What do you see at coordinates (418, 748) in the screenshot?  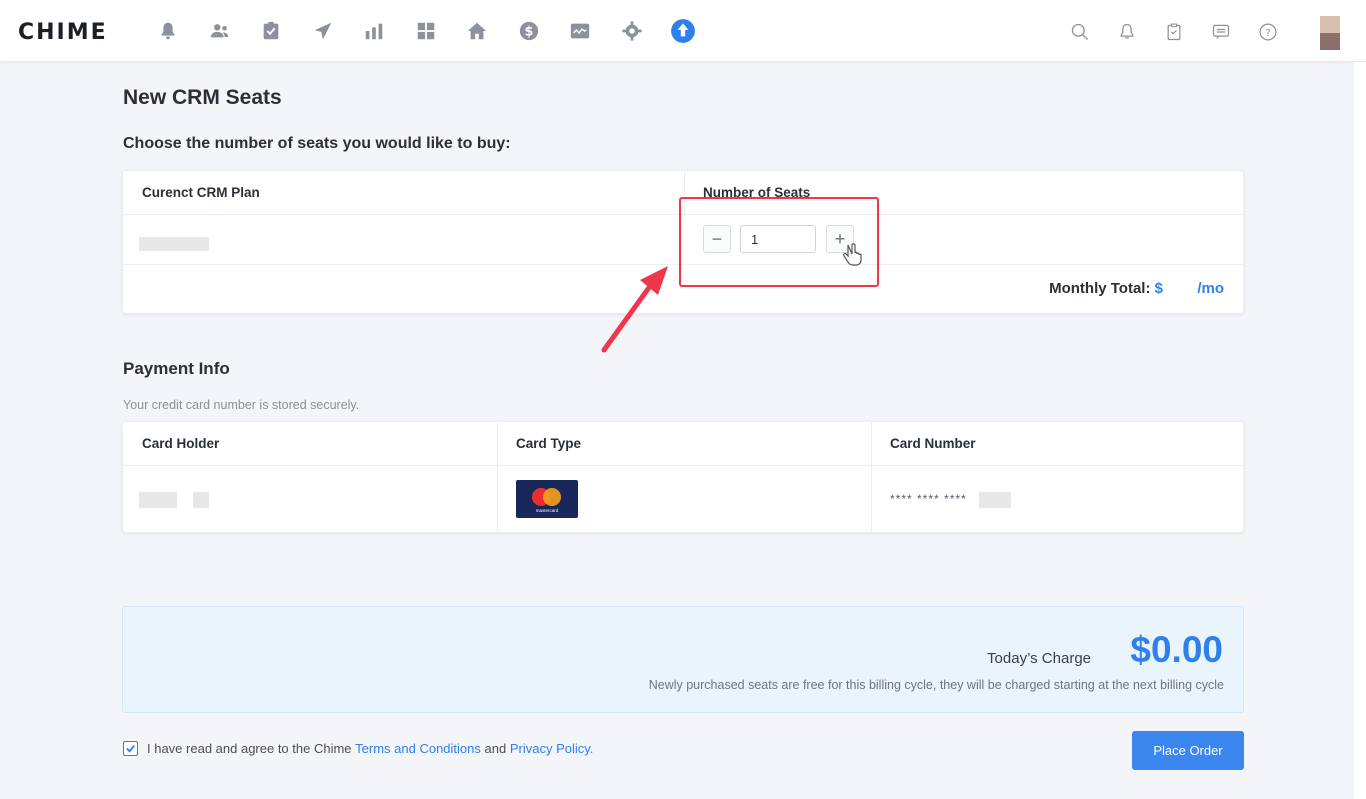 I see `terms-link: Terms and Conditions` at bounding box center [418, 748].